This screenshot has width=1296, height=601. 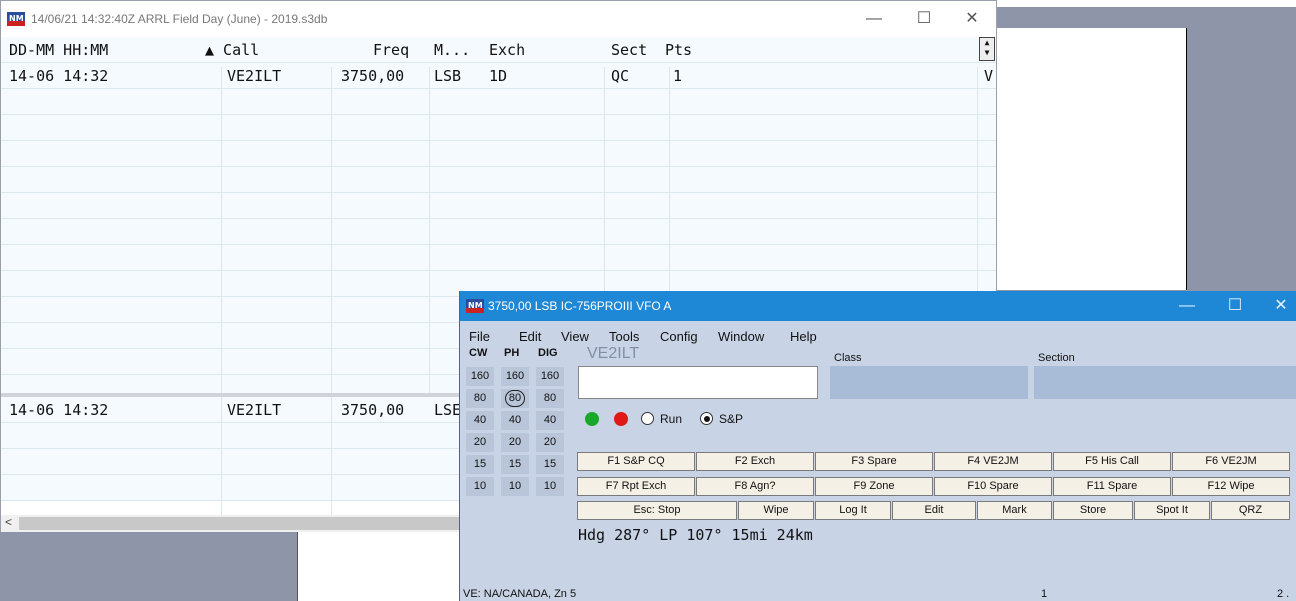 I want to click on band-column-cw: 160 80 40 20 15 10, so click(x=480, y=433).